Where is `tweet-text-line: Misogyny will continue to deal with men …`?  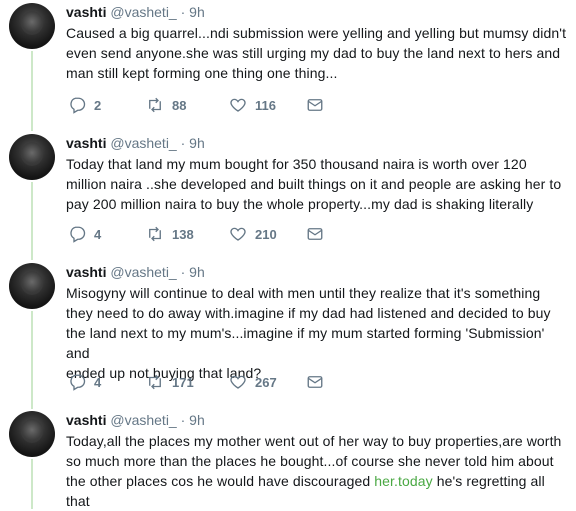
tweet-text-line: Misogyny will continue to deal with men … is located at coordinates (303, 293).